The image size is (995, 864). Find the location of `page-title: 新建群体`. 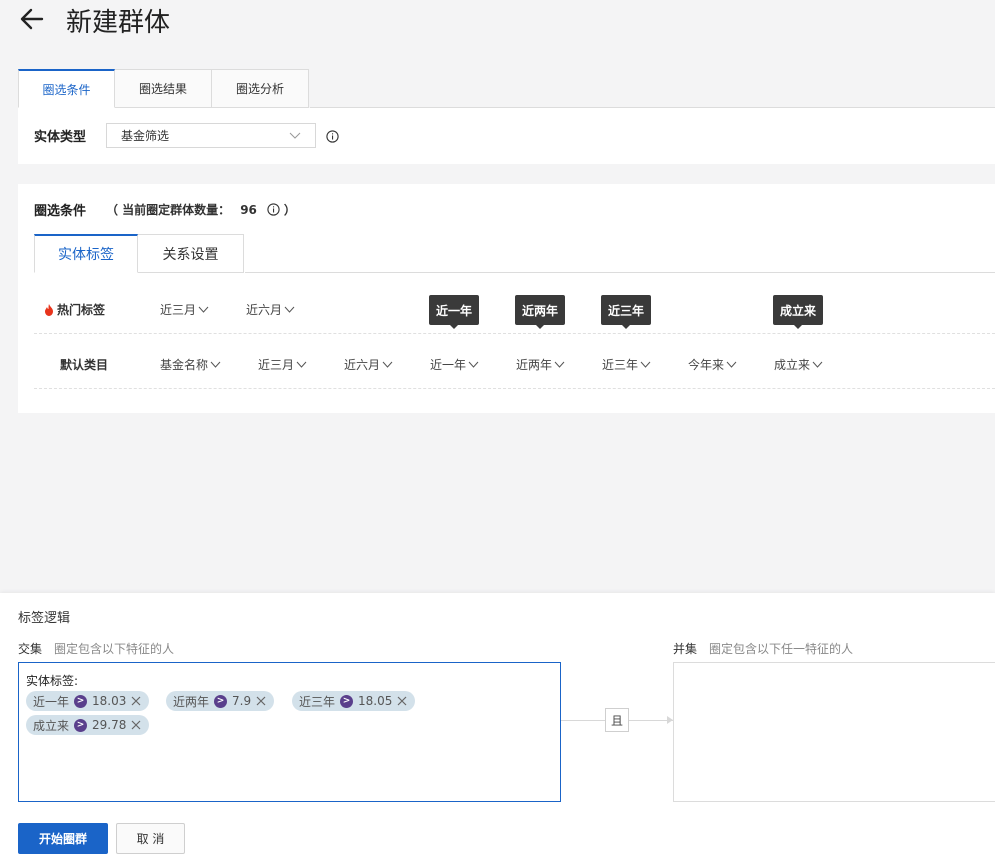

page-title: 新建群体 is located at coordinates (118, 23).